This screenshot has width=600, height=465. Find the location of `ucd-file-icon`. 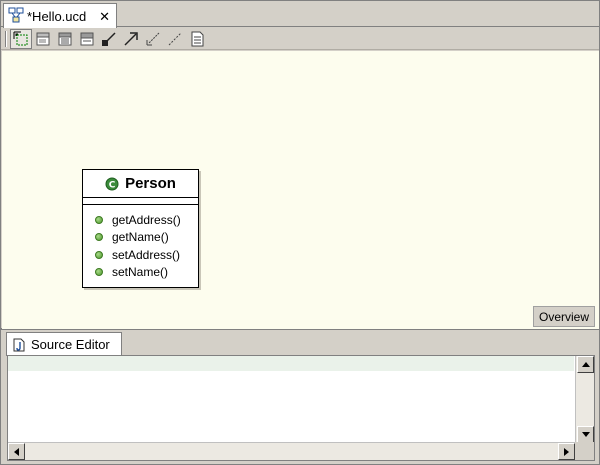

ucd-file-icon is located at coordinates (16, 16).